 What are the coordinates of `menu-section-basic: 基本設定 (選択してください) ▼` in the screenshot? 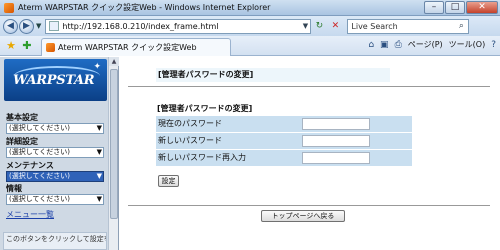 It's located at (56, 123).